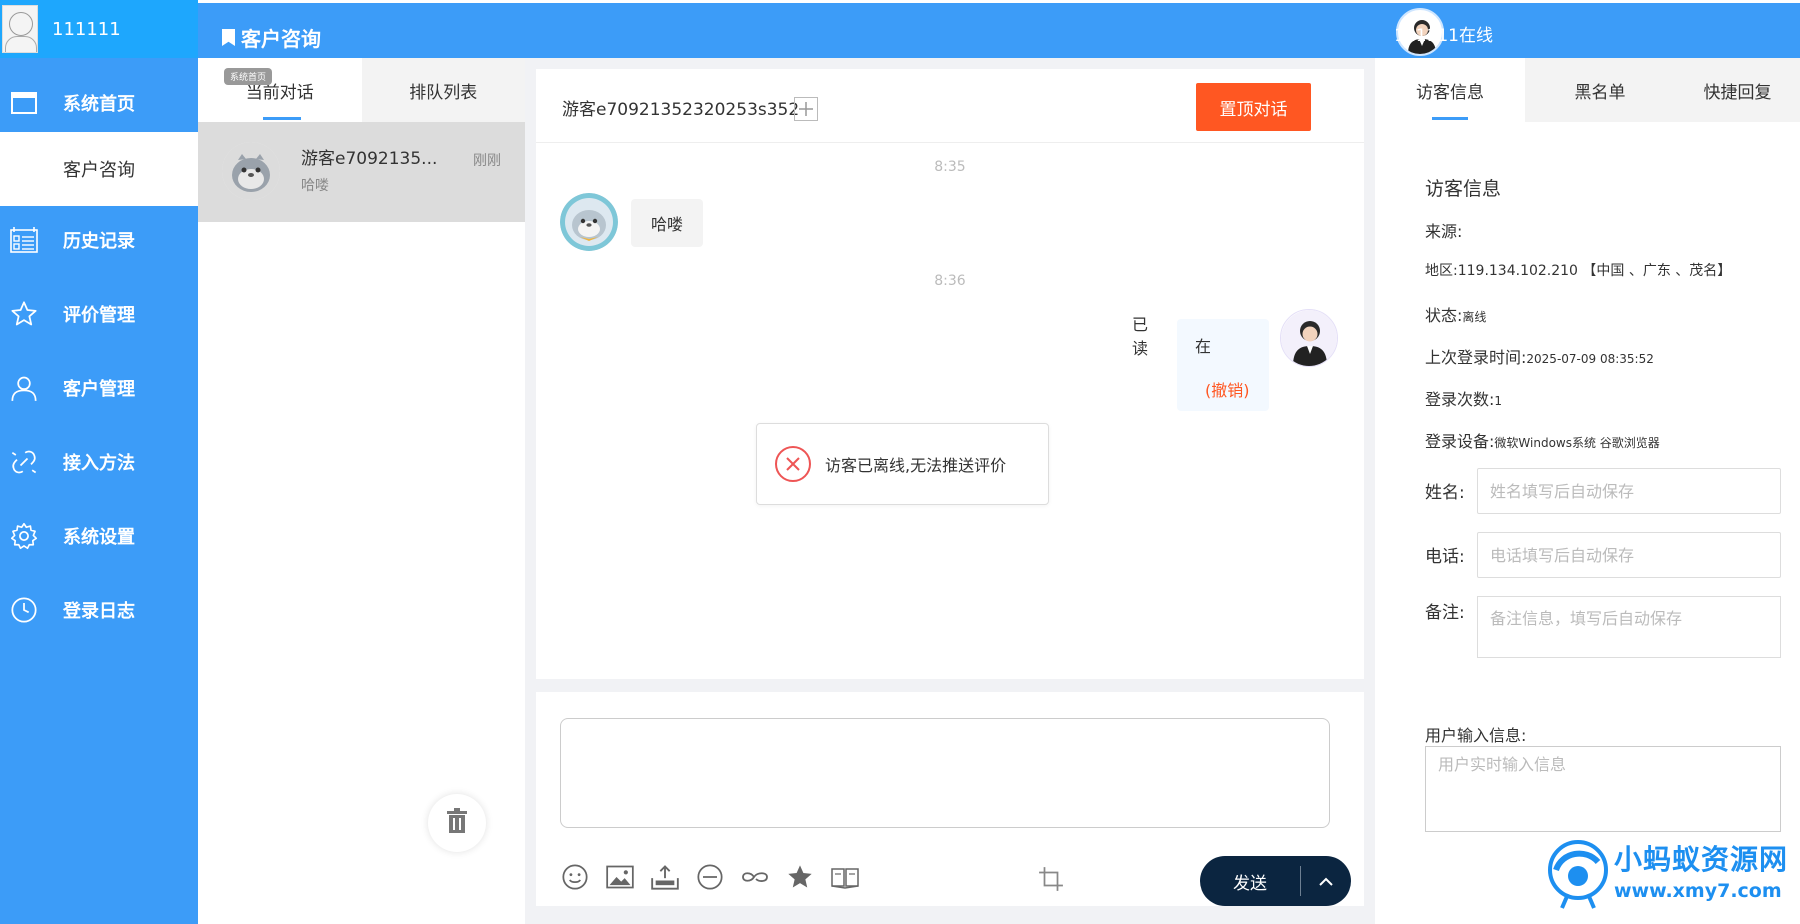 This screenshot has width=1800, height=924. What do you see at coordinates (1253, 107) in the screenshot?
I see `pin-conversation-button: 置顶对话` at bounding box center [1253, 107].